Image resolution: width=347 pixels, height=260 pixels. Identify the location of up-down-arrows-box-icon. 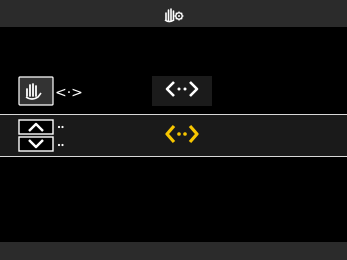
(45, 138).